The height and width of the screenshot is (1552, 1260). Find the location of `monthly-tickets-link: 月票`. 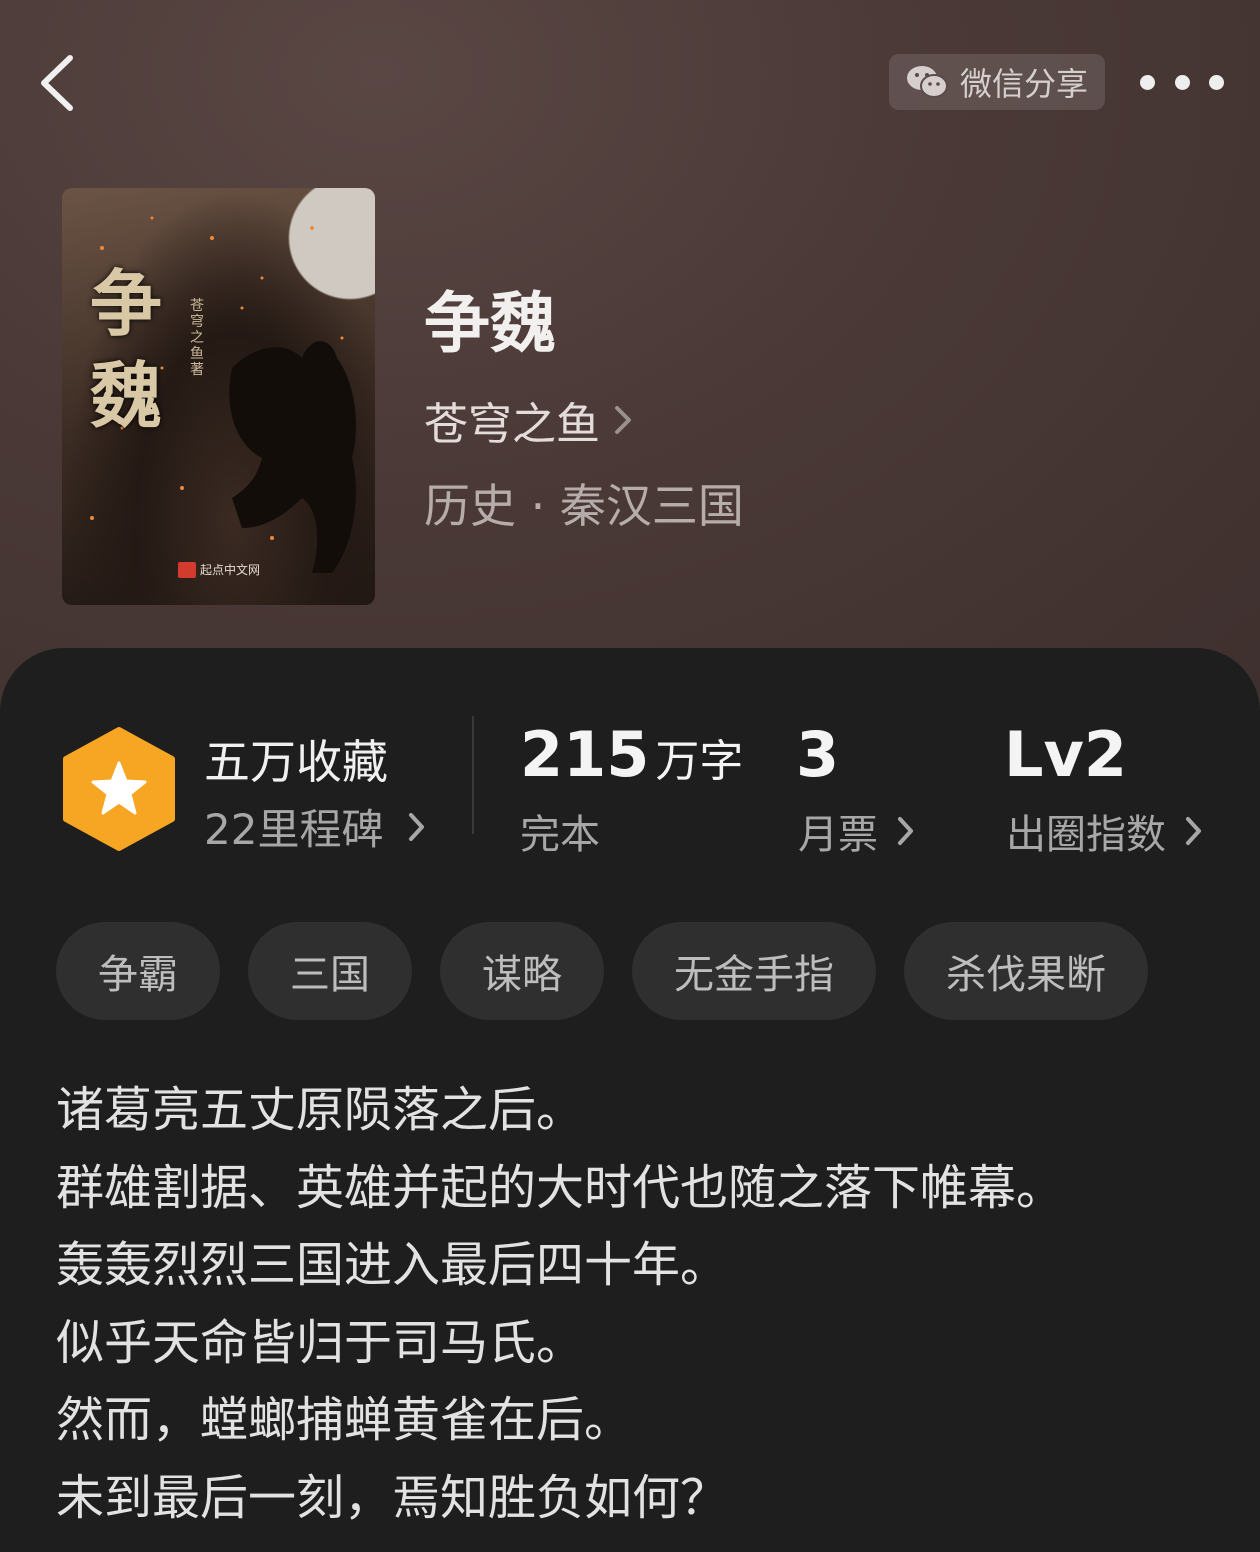

monthly-tickets-link: 月票 is located at coordinates (857, 831).